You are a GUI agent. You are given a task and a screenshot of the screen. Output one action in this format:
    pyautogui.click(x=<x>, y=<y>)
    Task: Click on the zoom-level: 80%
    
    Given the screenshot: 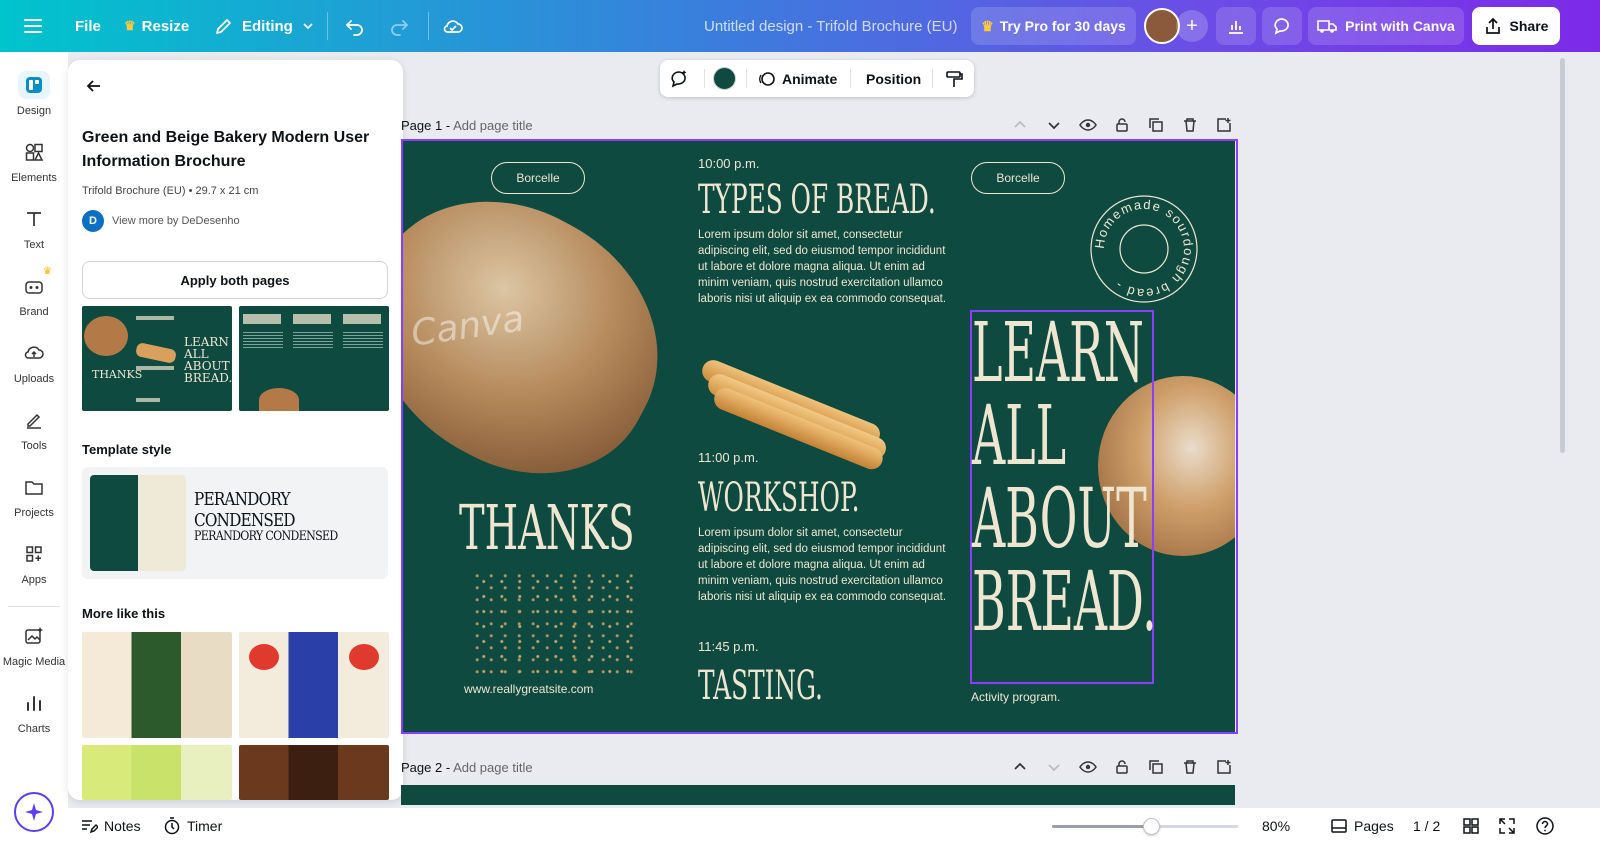 What is the action you would take?
    pyautogui.click(x=1276, y=826)
    